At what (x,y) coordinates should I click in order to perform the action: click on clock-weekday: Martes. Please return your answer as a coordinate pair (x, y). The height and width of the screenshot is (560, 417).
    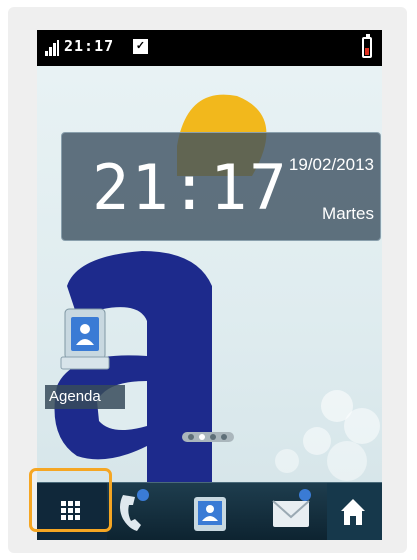
    Looking at the image, I should click on (348, 213).